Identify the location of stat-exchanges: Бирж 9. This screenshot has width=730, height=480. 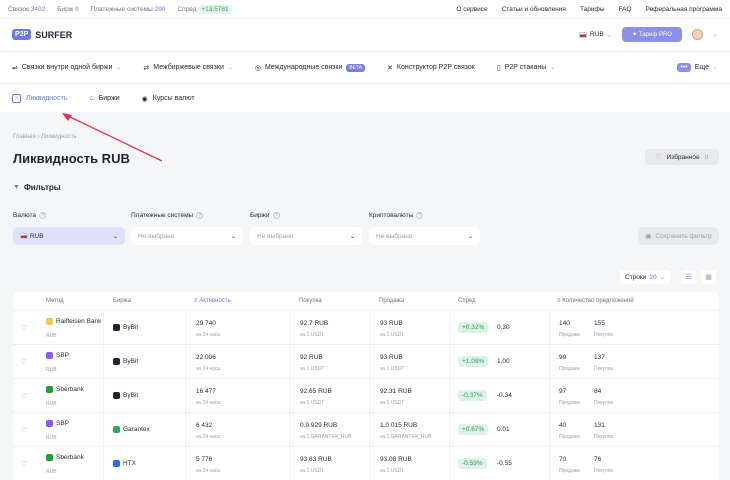
(68, 9).